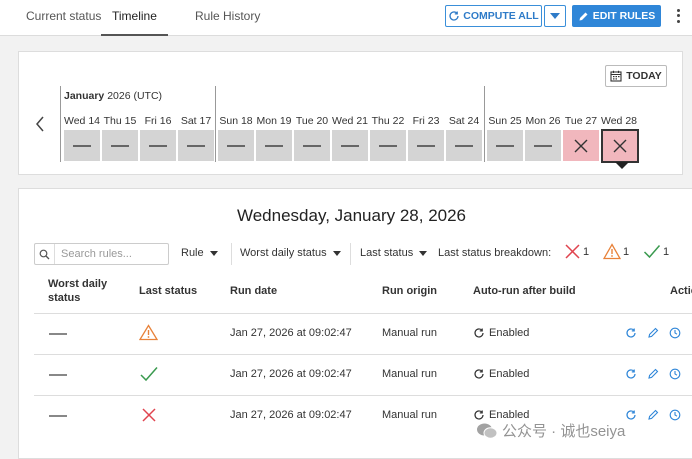 The width and height of the screenshot is (692, 459). I want to click on today-label: TODAY, so click(644, 76).